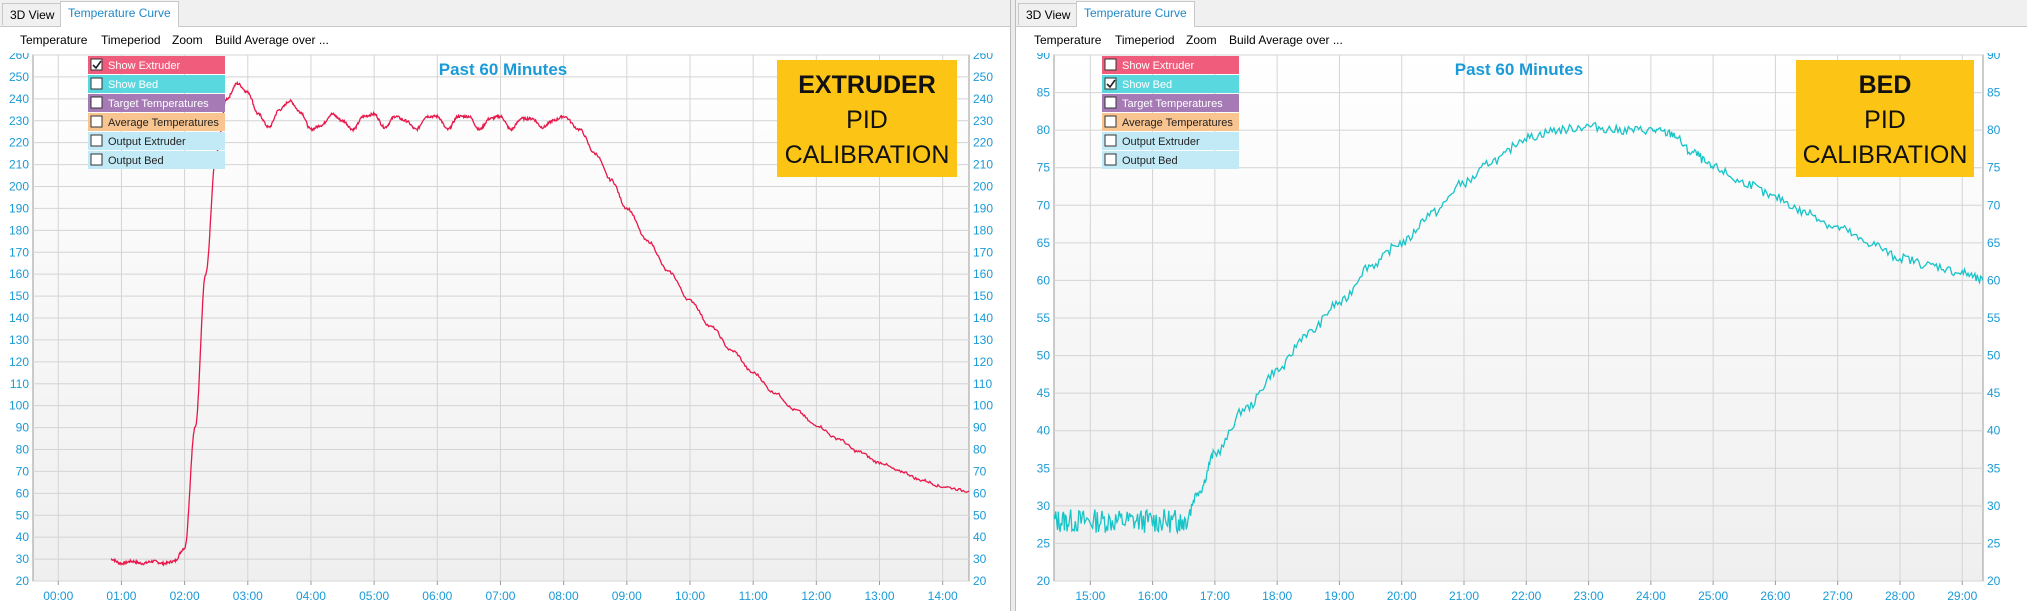 The width and height of the screenshot is (2027, 616). I want to click on y-tick-label-left: 75, so click(1044, 168).